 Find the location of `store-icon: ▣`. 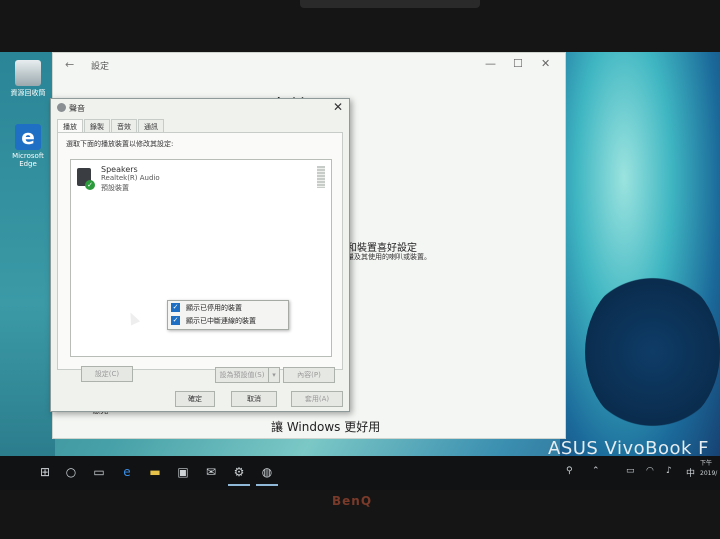

store-icon: ▣ is located at coordinates (183, 472).